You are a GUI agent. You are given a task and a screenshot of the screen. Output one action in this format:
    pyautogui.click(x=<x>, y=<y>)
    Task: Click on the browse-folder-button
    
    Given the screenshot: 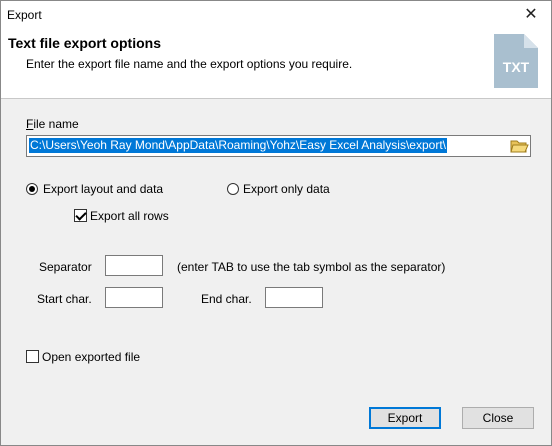 What is the action you would take?
    pyautogui.click(x=519, y=146)
    